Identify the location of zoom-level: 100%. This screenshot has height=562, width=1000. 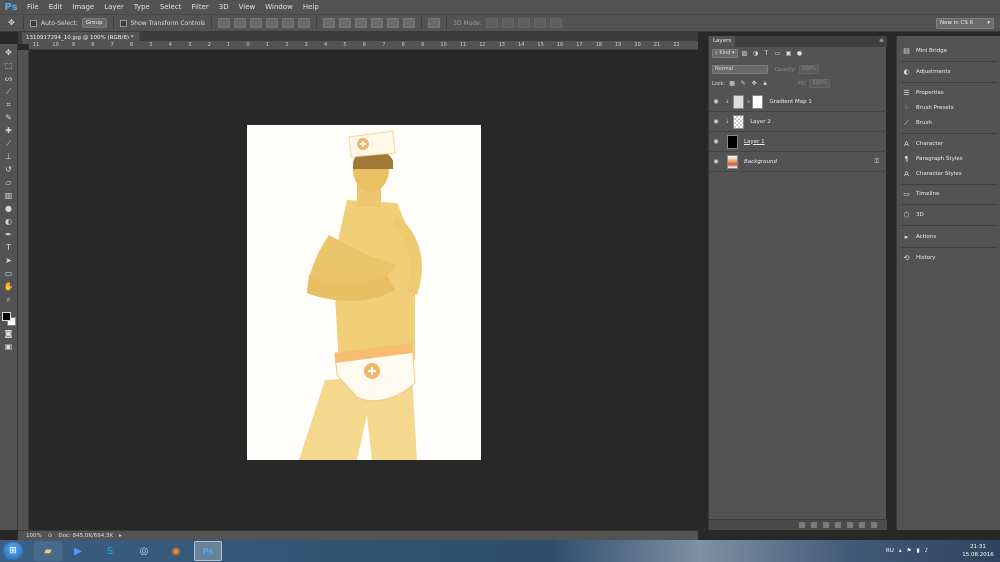
(34, 536).